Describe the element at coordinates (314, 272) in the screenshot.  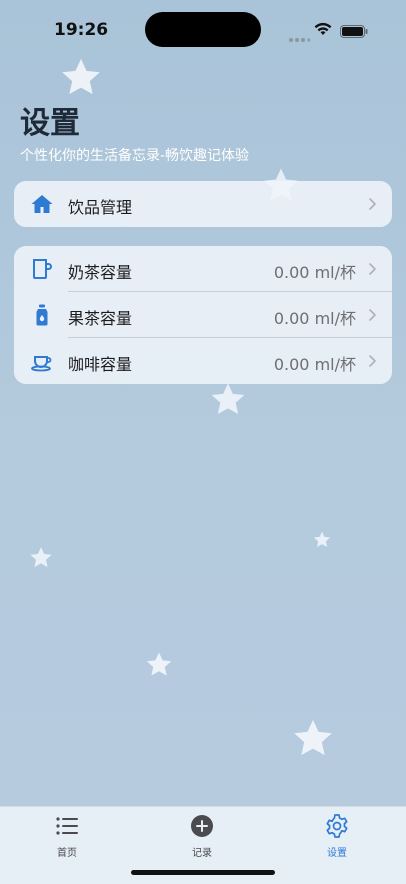
I see `milk-tea-value: 0.00 ml/杯` at that location.